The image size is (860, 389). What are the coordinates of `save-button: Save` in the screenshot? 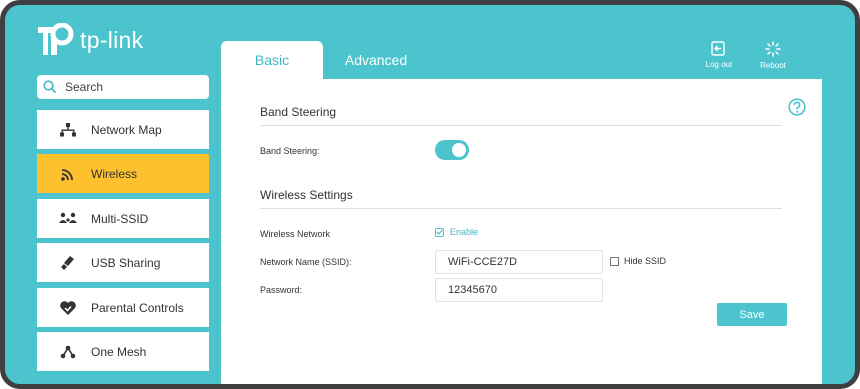 It's located at (752, 314).